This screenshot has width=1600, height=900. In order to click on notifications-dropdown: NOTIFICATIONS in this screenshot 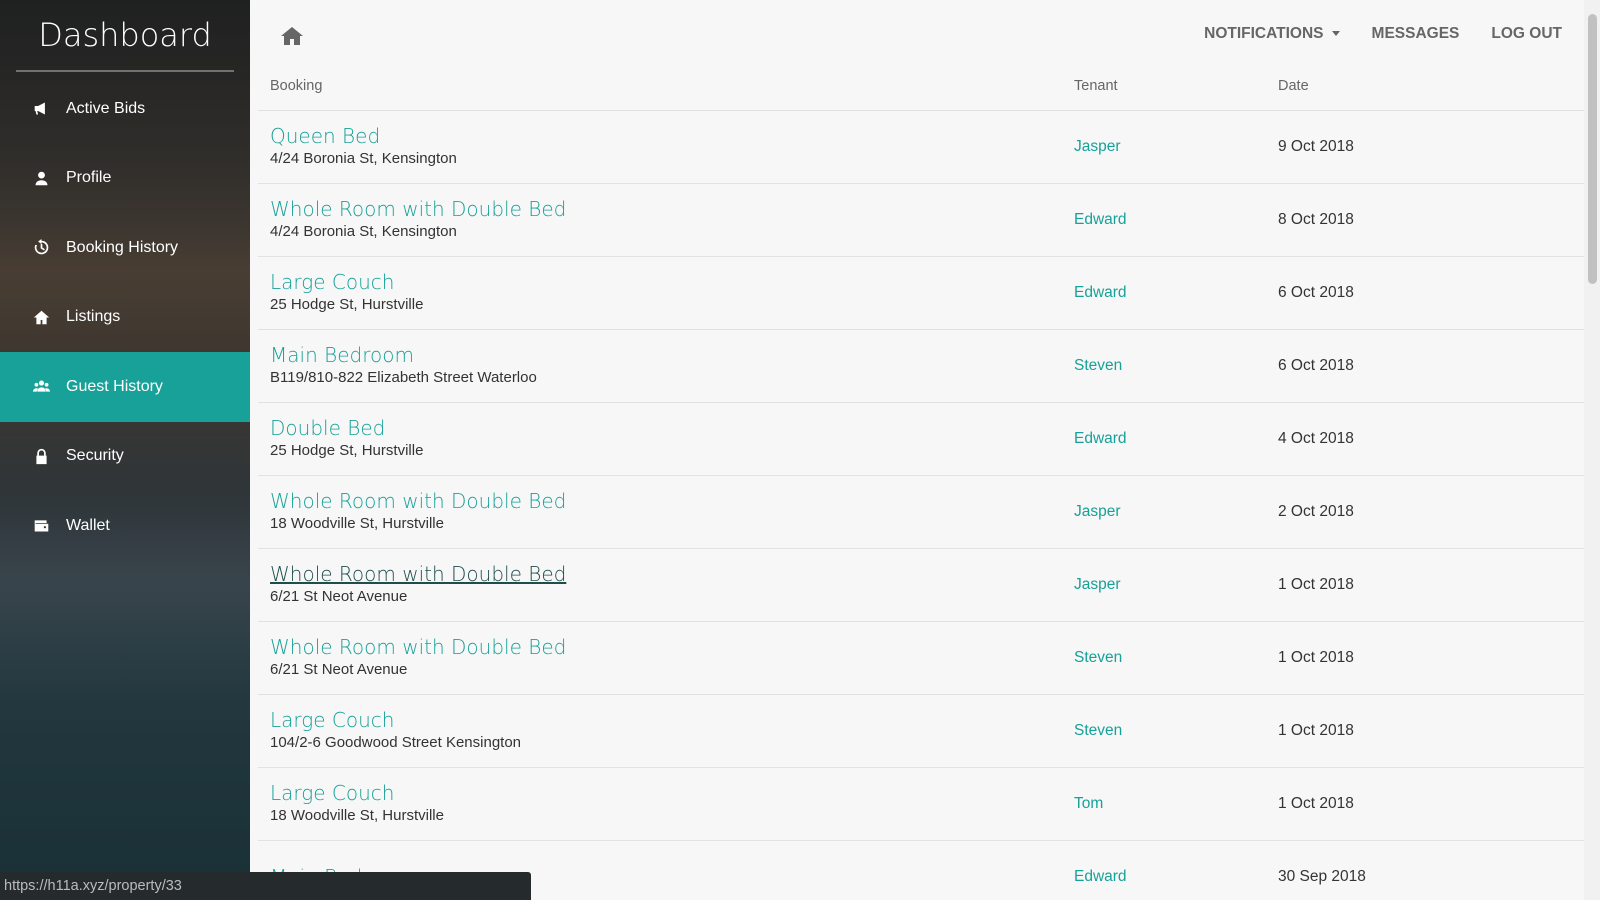, I will do `click(1272, 34)`.